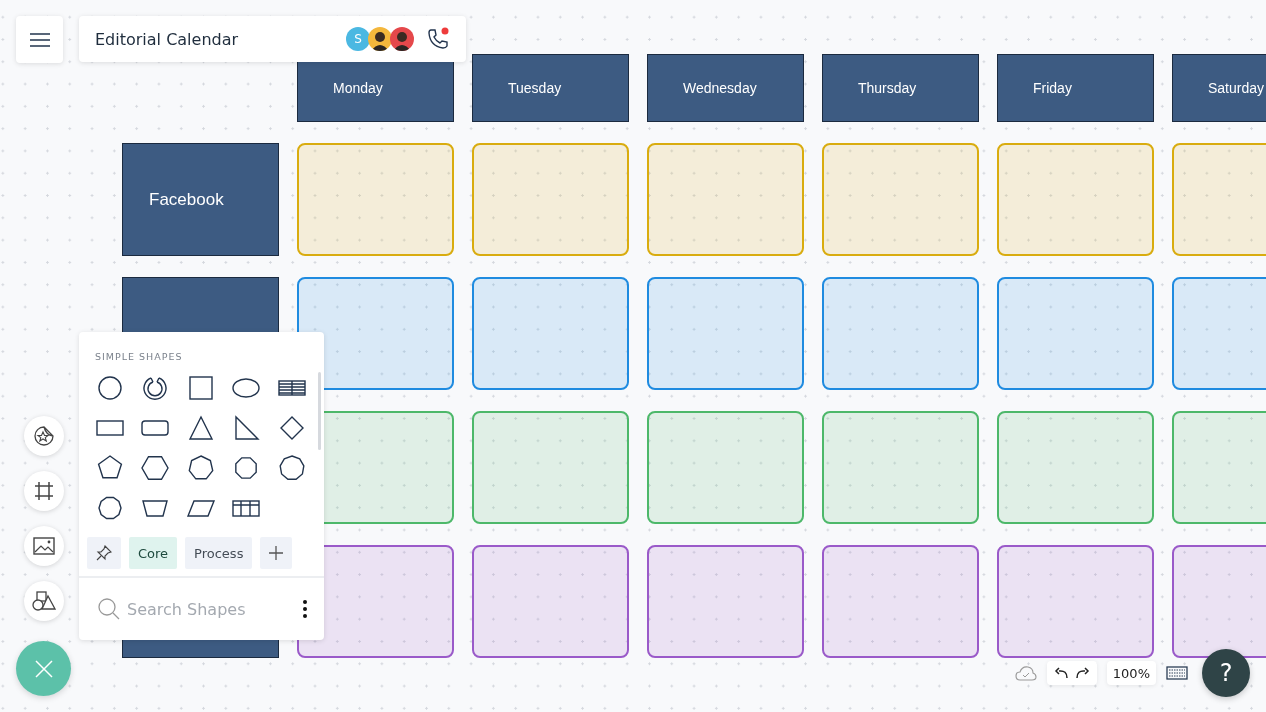 The width and height of the screenshot is (1266, 712). I want to click on day-header: Tuesday, so click(550, 88).